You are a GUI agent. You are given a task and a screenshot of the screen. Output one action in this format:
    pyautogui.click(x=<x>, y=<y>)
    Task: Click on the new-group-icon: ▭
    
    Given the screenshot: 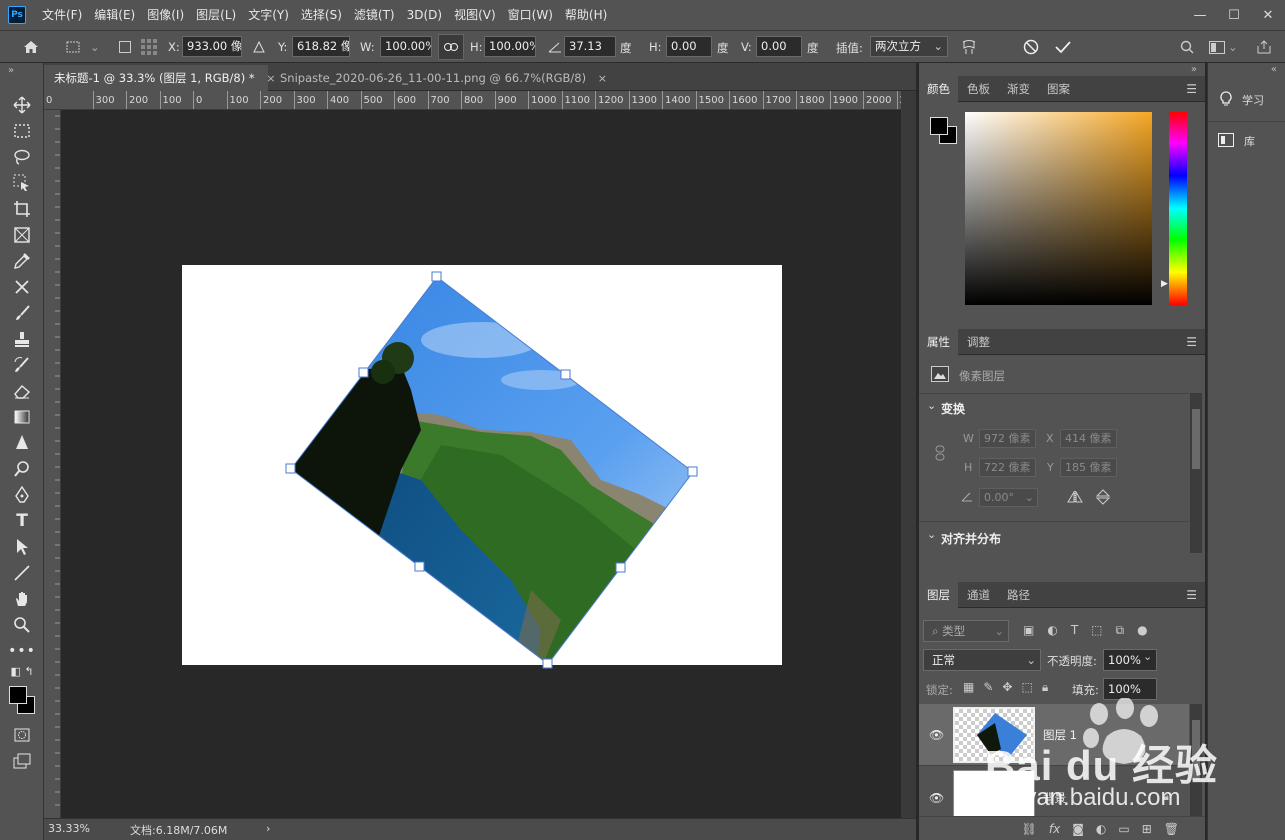 What is the action you would take?
    pyautogui.click(x=1123, y=829)
    